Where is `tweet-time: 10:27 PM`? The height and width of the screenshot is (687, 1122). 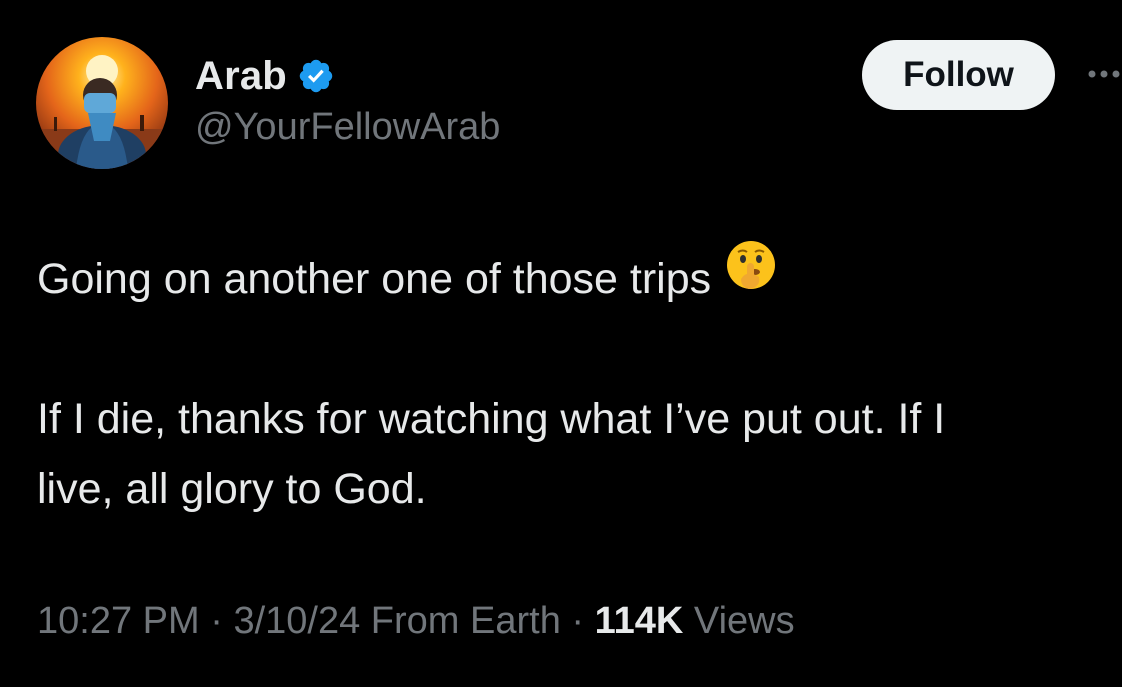
tweet-time: 10:27 PM is located at coordinates (118, 621).